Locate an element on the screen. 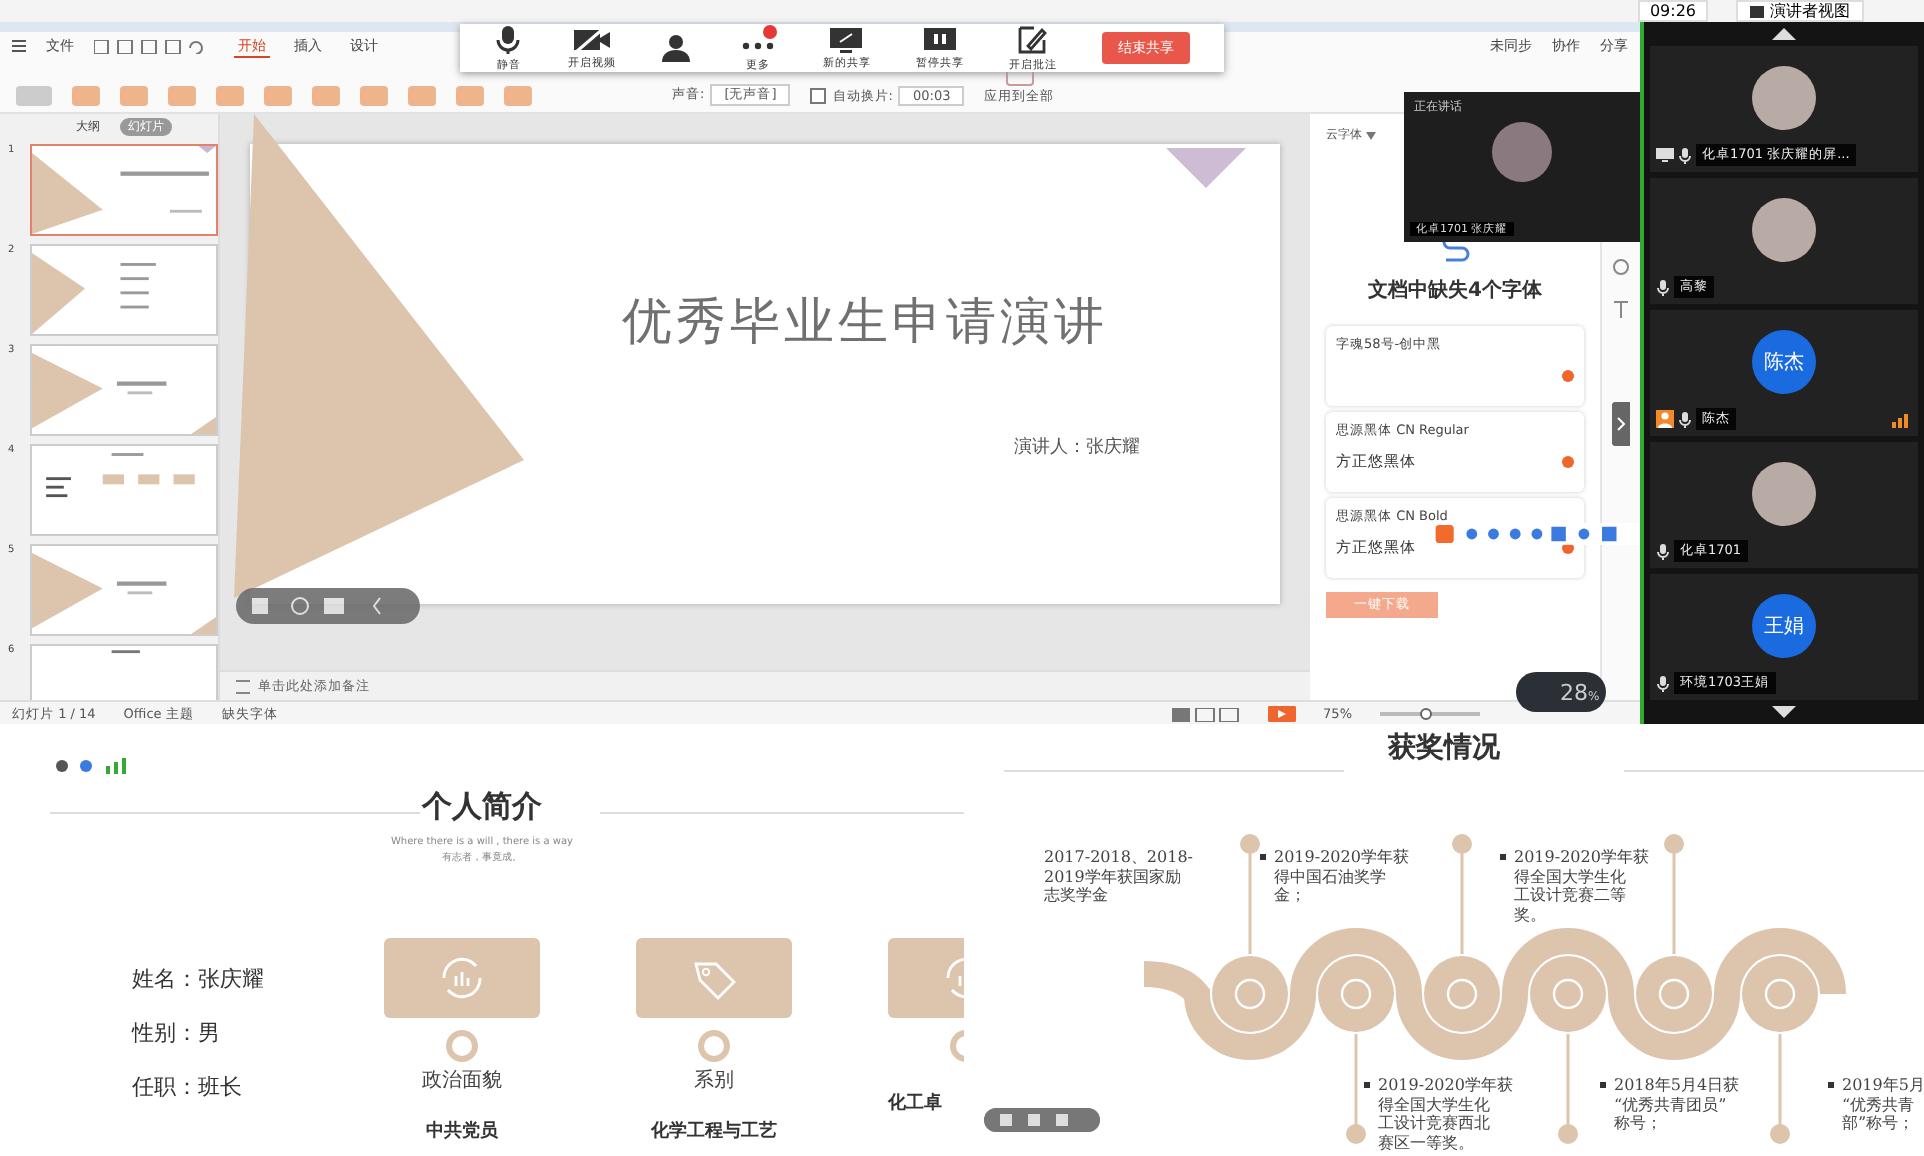  award-text: 2019-2020学年获 得全国大学生化 工设计竞赛西北 赛区一等奖。 is located at coordinates (1445, 1114).